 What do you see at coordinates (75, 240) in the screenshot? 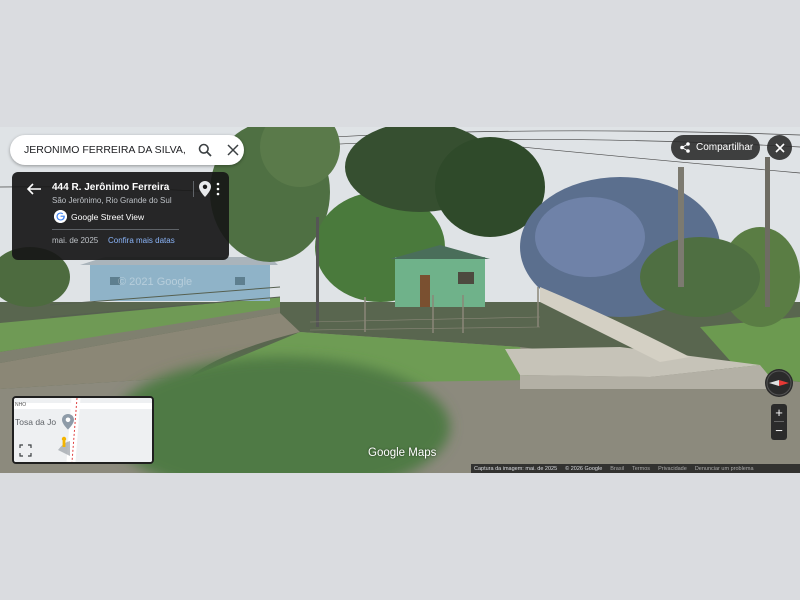
I see `capture-date: mai. de 2025` at bounding box center [75, 240].